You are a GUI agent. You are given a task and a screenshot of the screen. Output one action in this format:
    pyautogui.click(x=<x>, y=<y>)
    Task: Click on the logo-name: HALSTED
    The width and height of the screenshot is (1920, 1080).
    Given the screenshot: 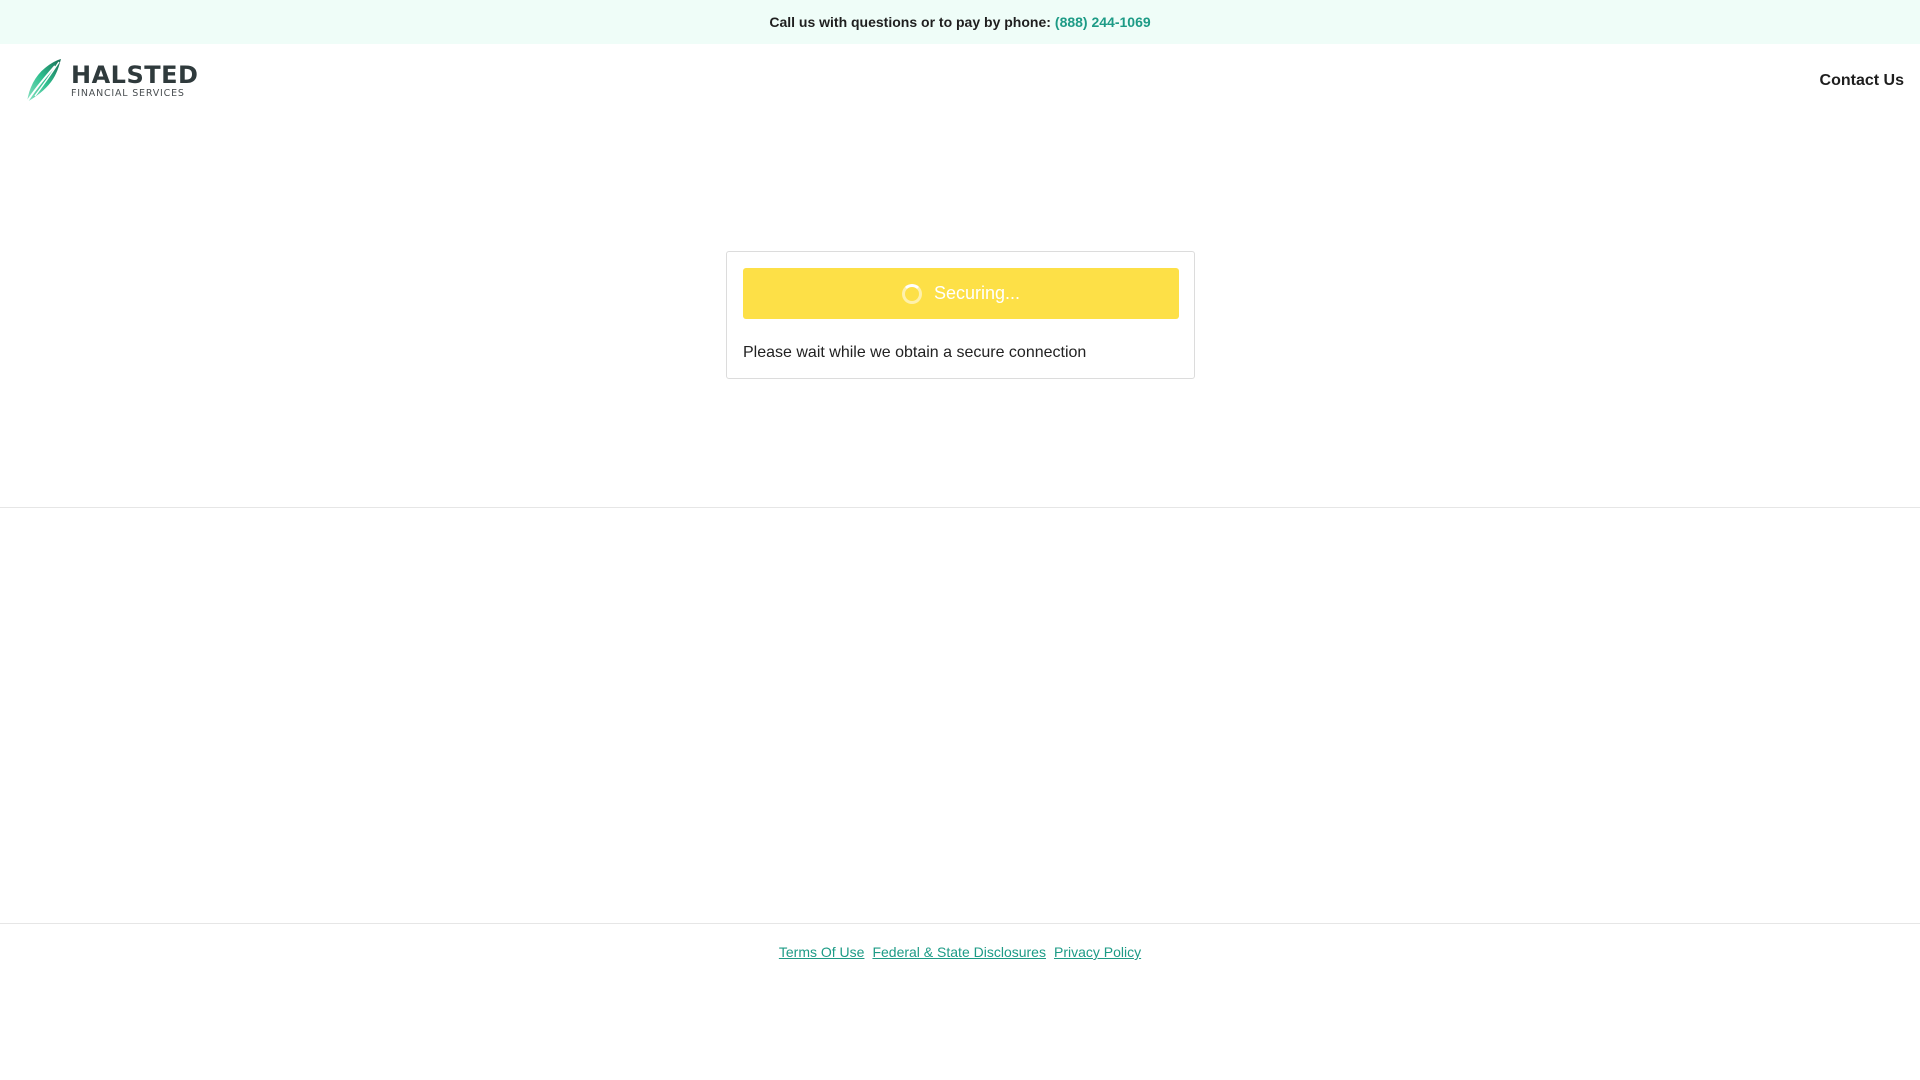 What is the action you would take?
    pyautogui.click(x=135, y=74)
    